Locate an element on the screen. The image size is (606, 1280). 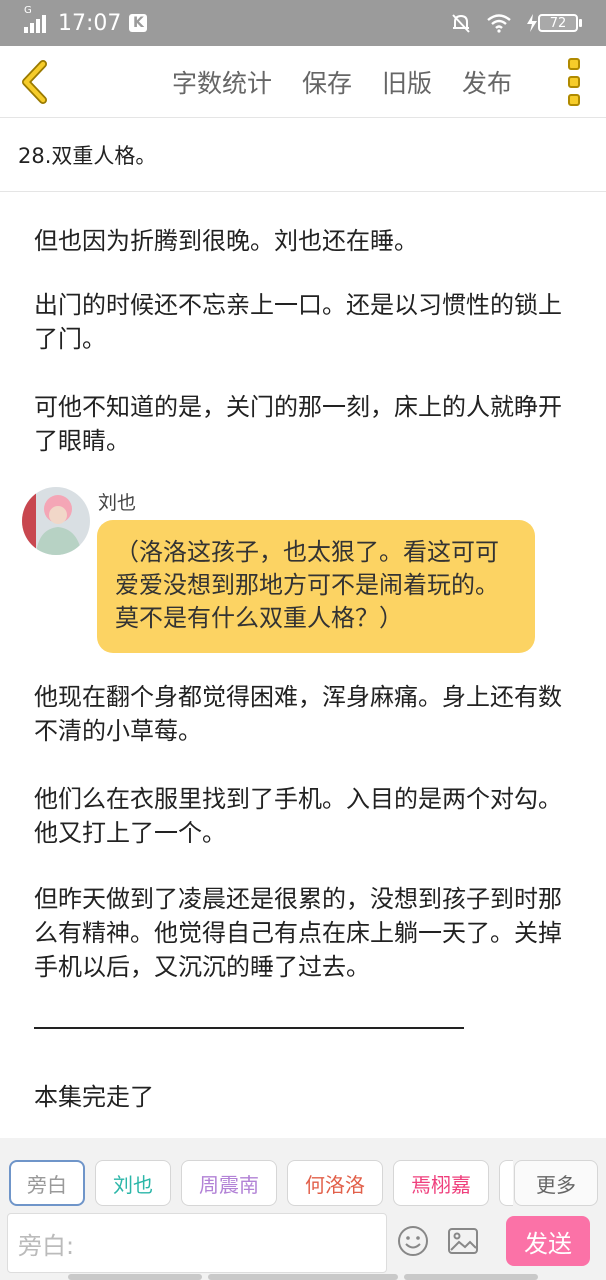
role-chip-label: 焉栩嘉 is located at coordinates (441, 1184).